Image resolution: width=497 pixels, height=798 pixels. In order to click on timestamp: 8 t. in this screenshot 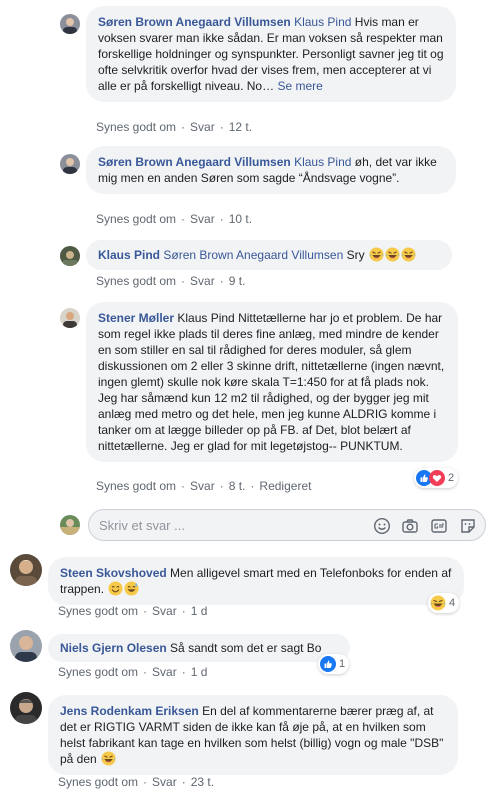, I will do `click(237, 486)`.